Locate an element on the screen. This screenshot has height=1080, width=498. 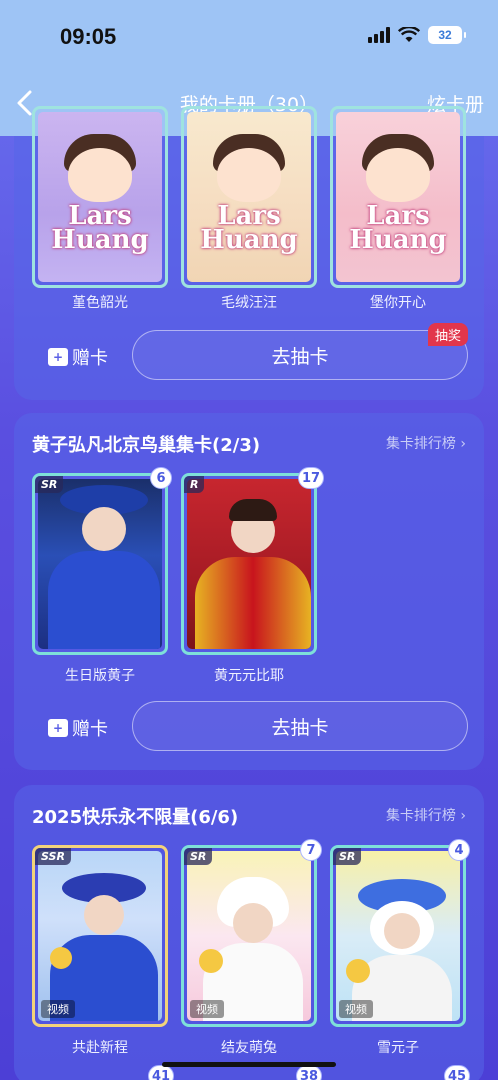
card-name: 结友萌兔 is located at coordinates (249, 1048).